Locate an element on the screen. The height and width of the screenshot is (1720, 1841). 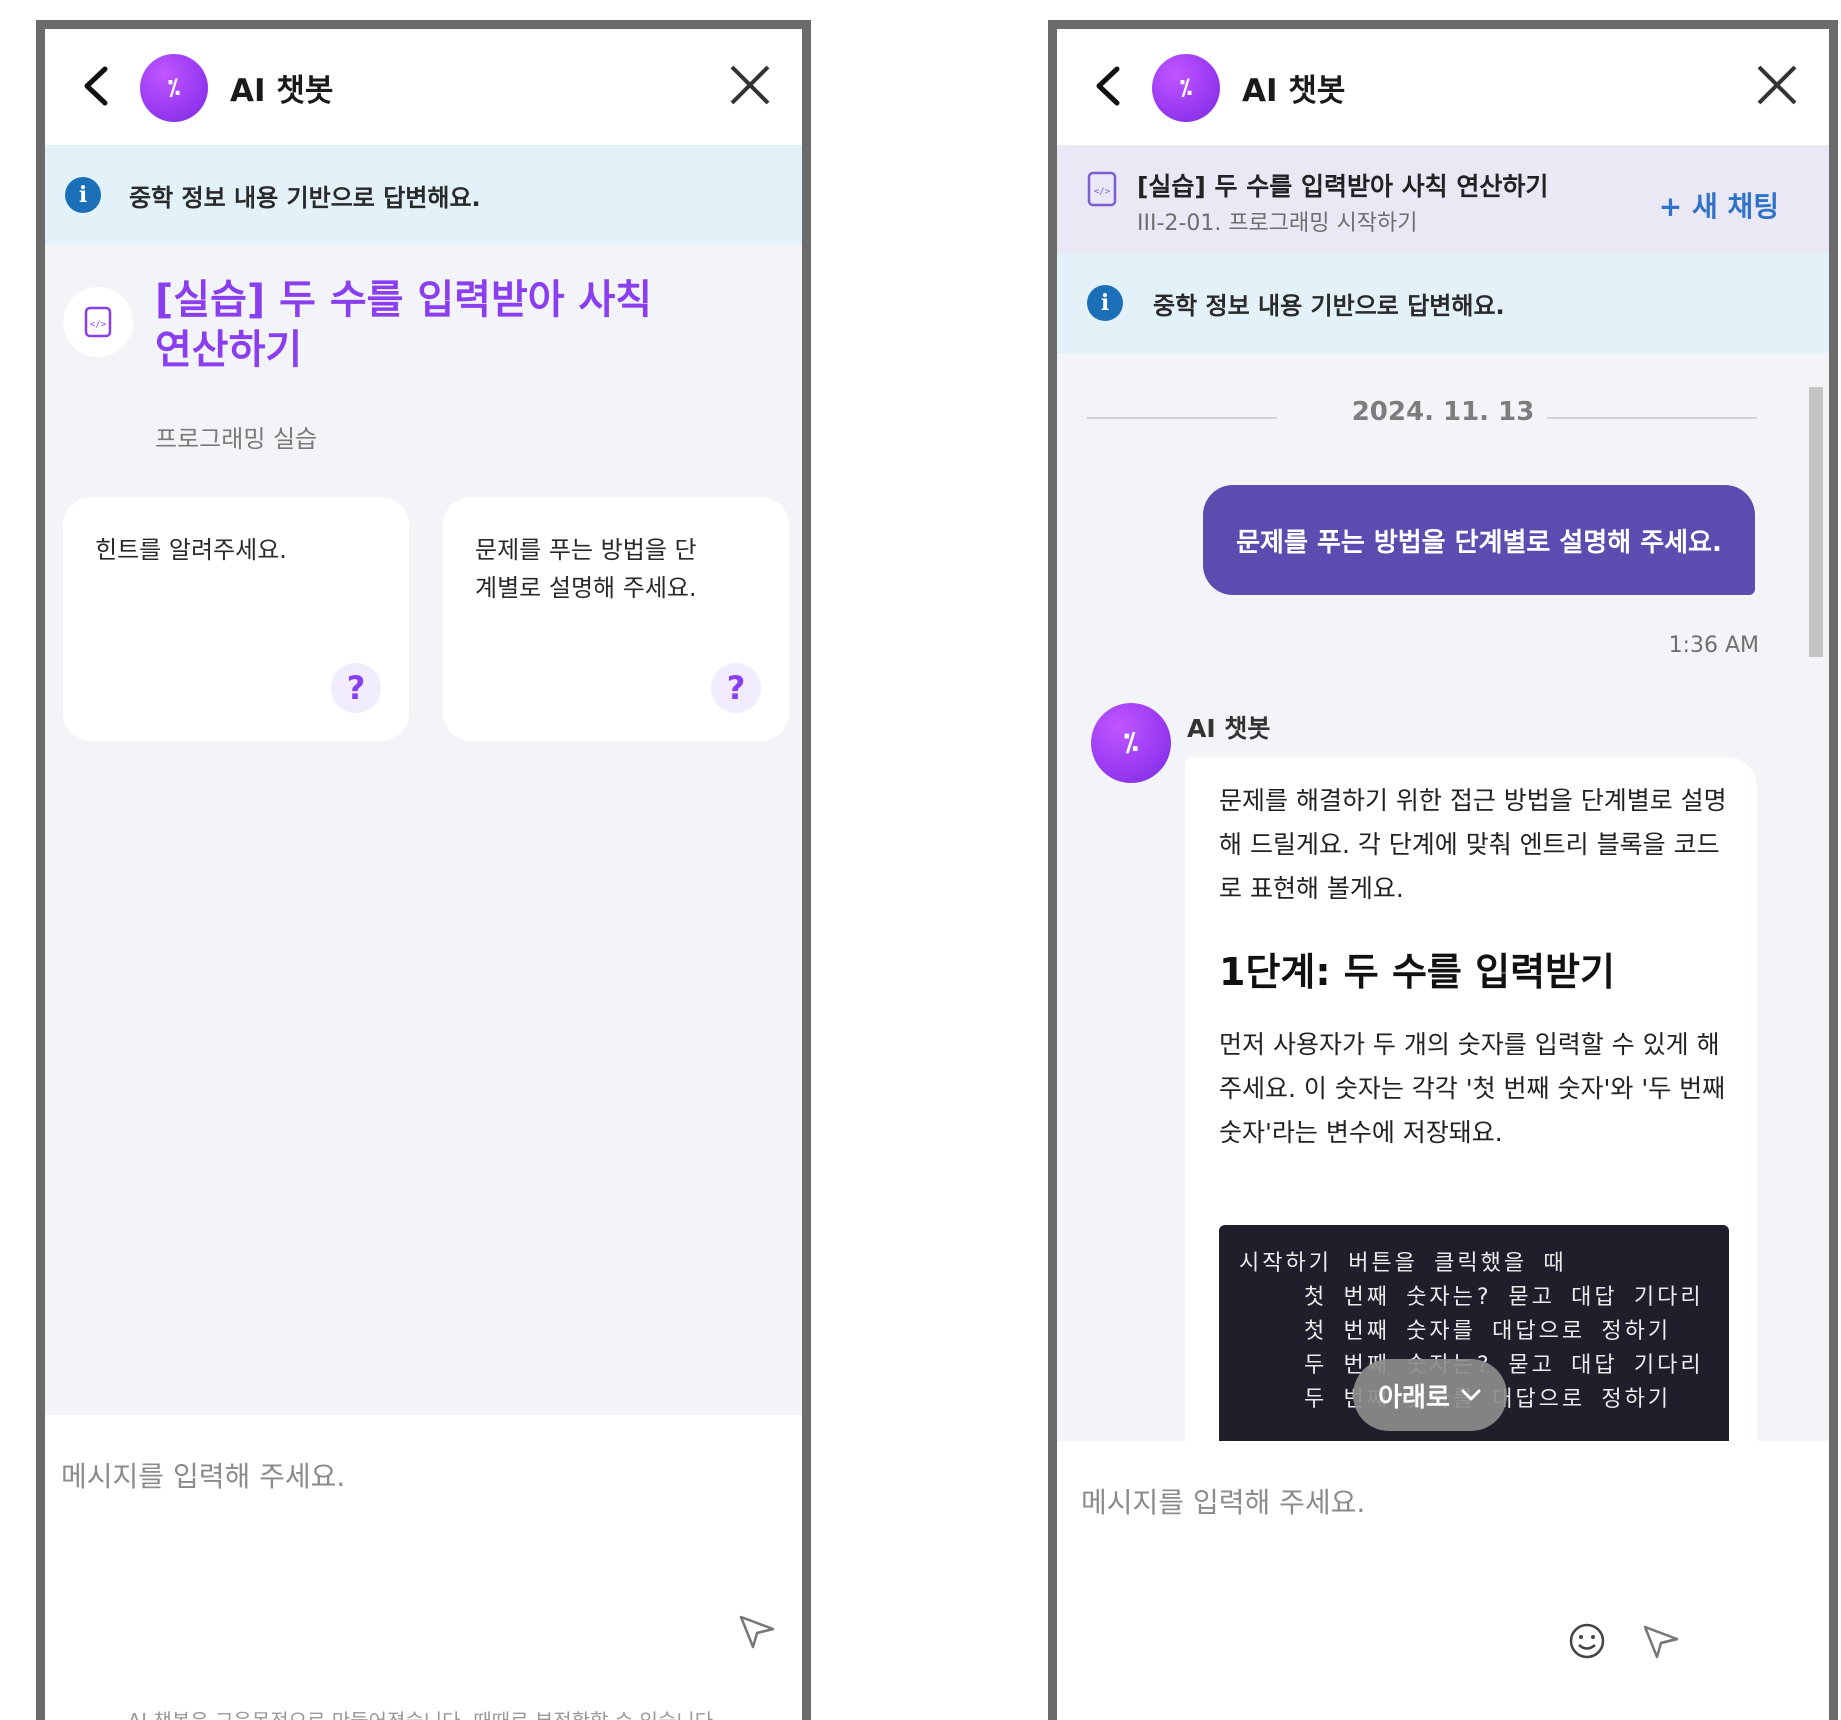
disclaimer-text: AI 챗봇은 교육목적으로 만들어졌습니다. 때때로 부정확할 수 있습니다. is located at coordinates (423, 1712).